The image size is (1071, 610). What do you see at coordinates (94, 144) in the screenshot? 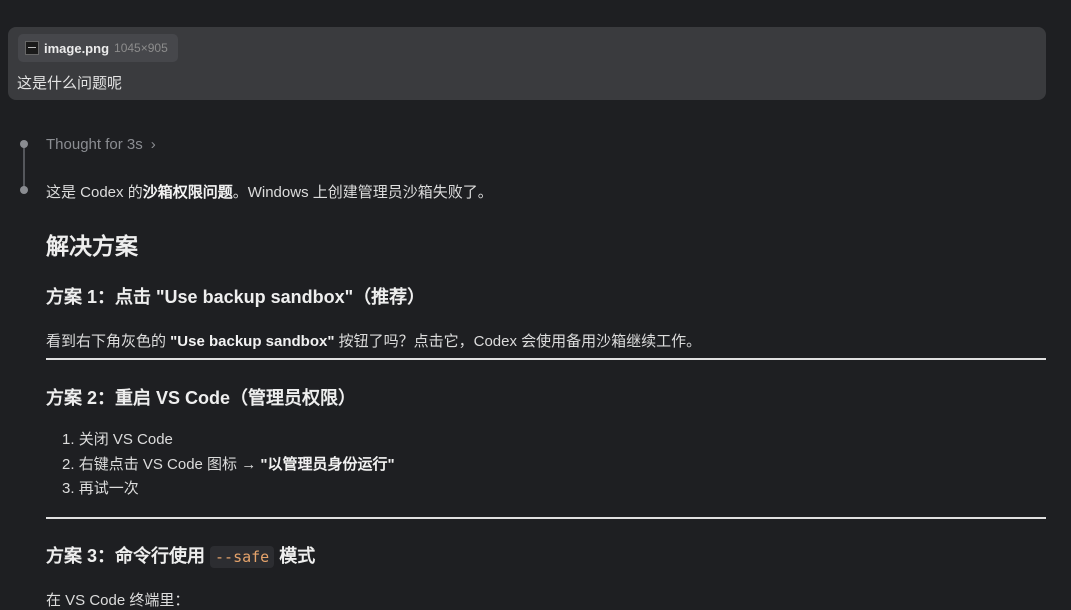
I see `thought-label: Thought for 3s` at bounding box center [94, 144].